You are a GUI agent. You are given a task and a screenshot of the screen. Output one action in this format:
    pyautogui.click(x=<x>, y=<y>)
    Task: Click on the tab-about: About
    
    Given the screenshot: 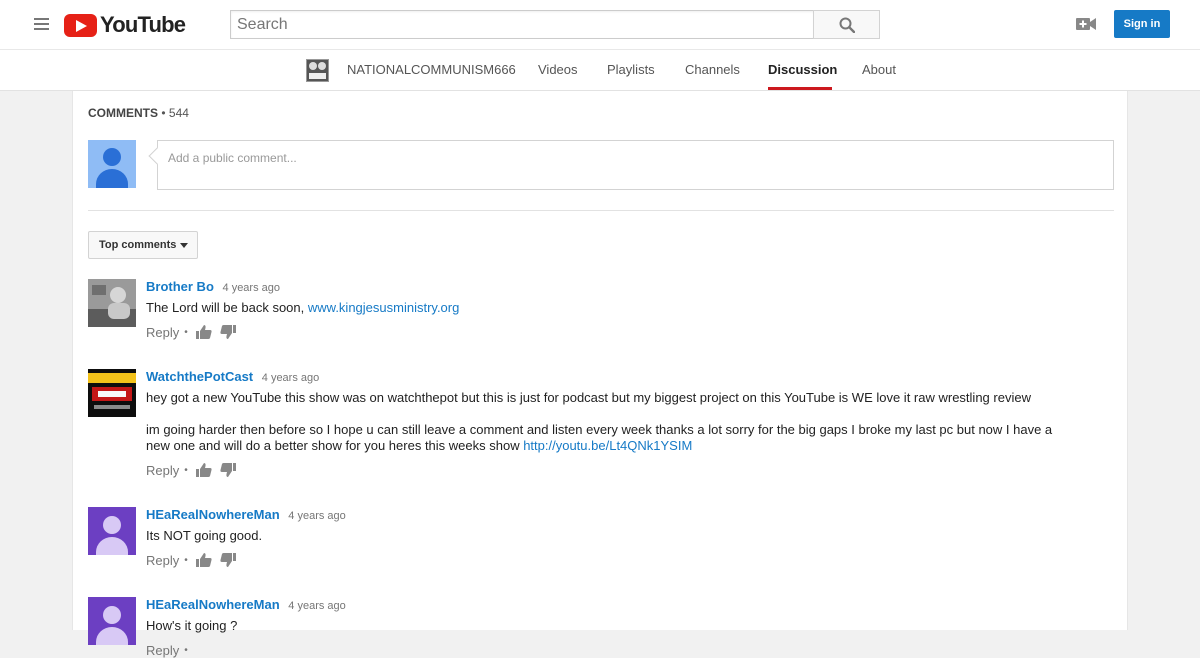 What is the action you would take?
    pyautogui.click(x=879, y=69)
    